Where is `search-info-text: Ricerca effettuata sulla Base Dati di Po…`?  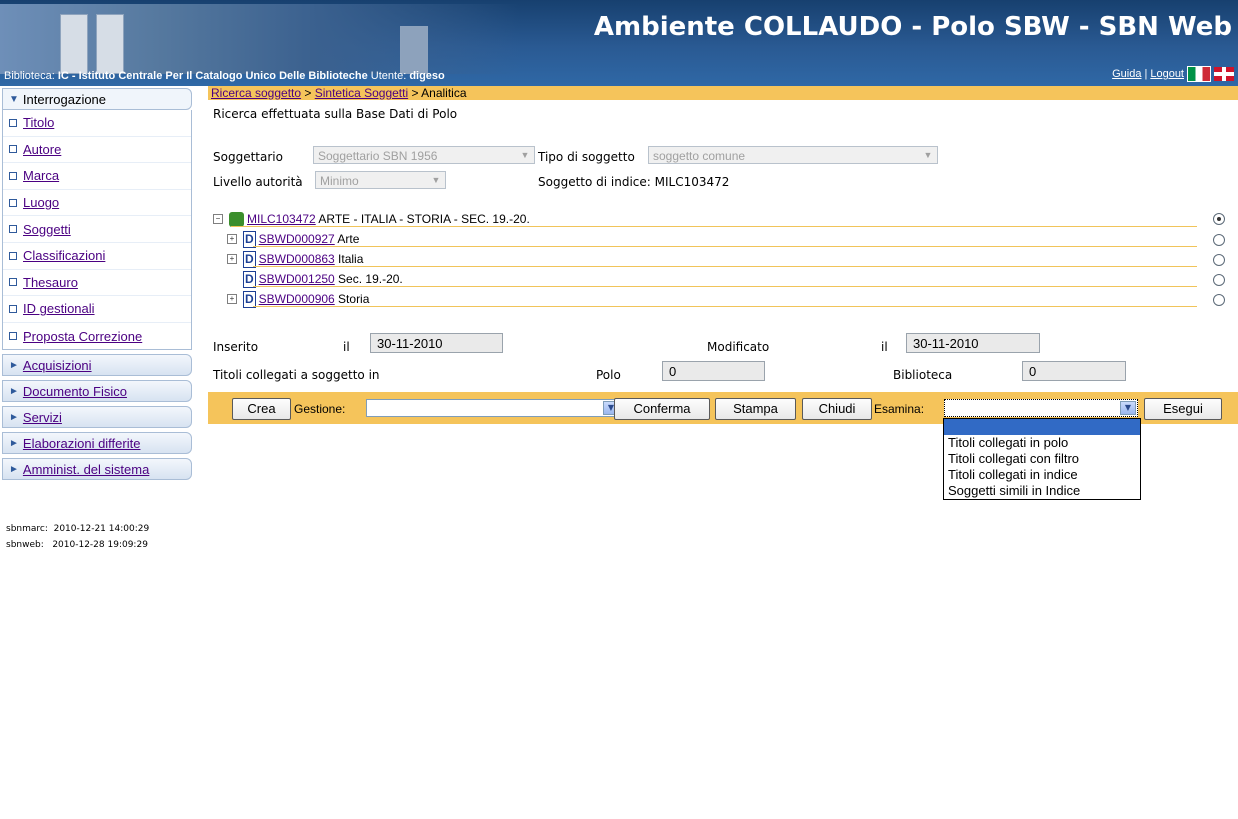
search-info-text: Ricerca effettuata sulla Base Dati di Po… is located at coordinates (335, 114).